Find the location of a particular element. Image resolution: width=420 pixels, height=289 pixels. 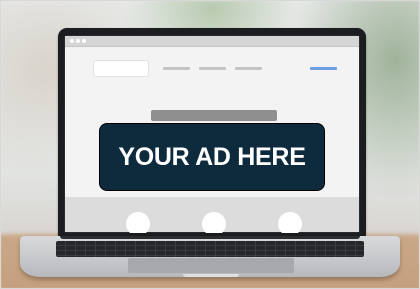

laptop-hinge is located at coordinates (210, 237).